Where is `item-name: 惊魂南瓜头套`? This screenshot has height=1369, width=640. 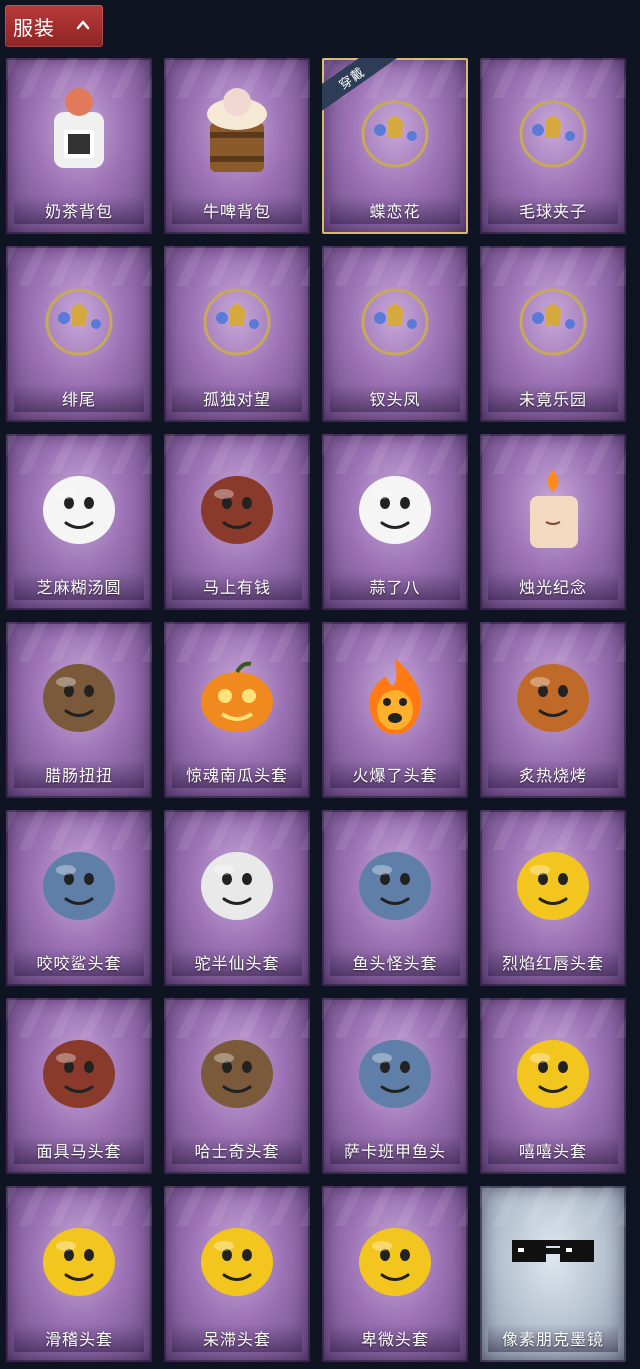
item-name: 惊魂南瓜头套 is located at coordinates (237, 774).